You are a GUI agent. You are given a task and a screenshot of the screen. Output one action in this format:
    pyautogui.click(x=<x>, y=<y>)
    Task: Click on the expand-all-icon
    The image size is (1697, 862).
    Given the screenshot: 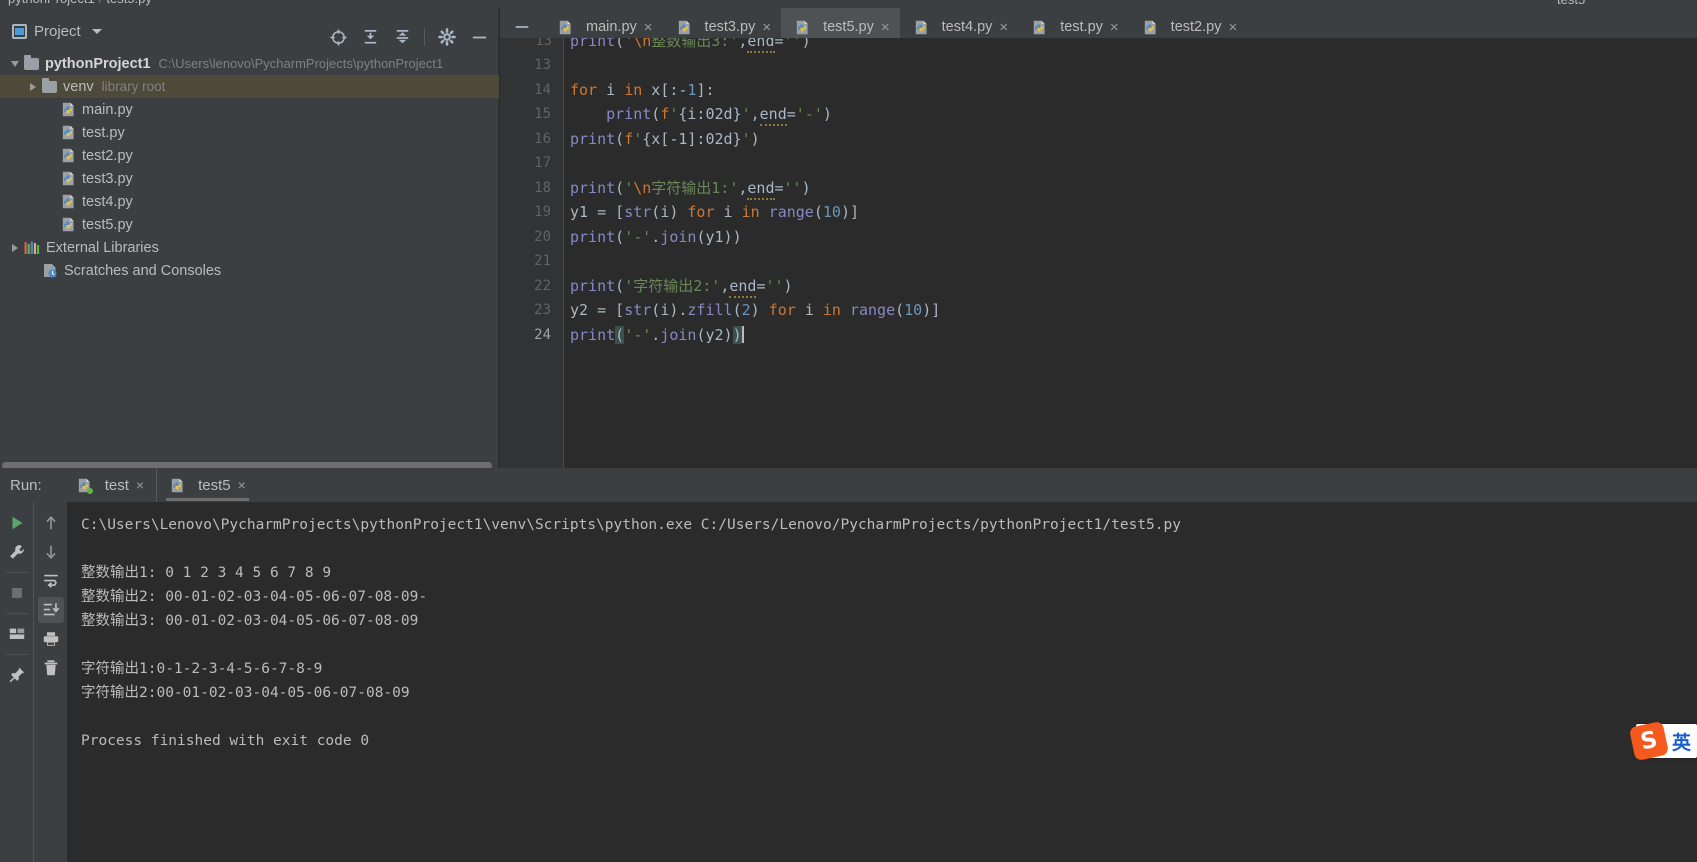 What is the action you would take?
    pyautogui.click(x=370, y=37)
    